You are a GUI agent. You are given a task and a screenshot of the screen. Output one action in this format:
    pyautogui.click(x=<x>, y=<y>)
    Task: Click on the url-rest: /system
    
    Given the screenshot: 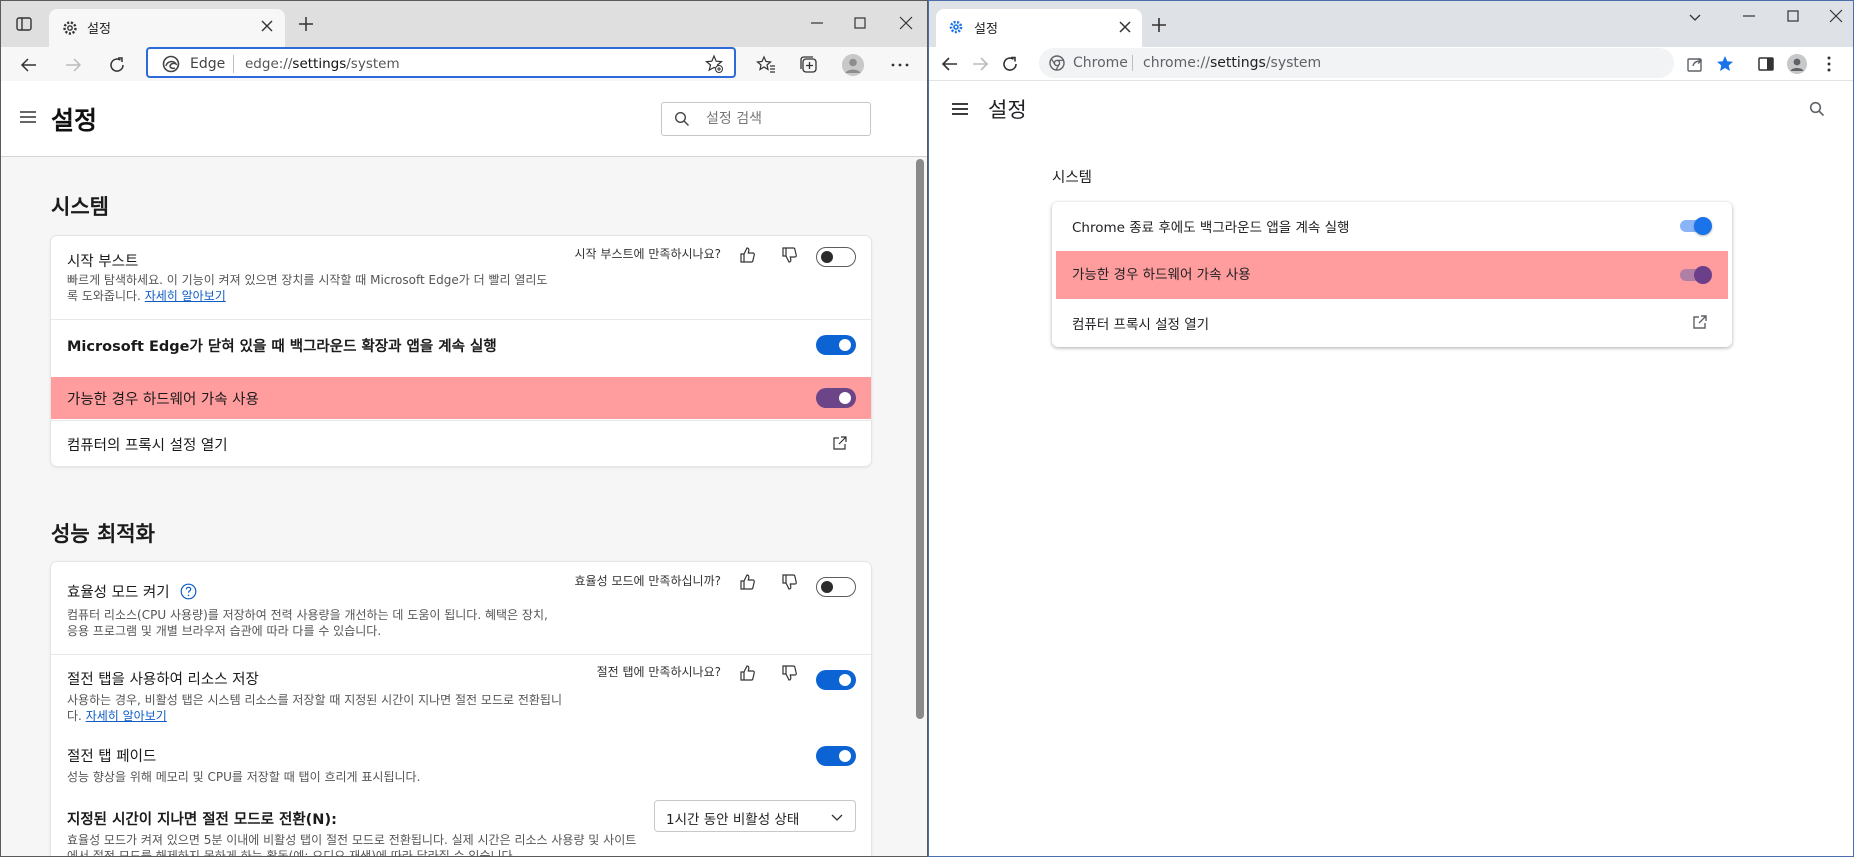 What is the action you would take?
    pyautogui.click(x=373, y=64)
    